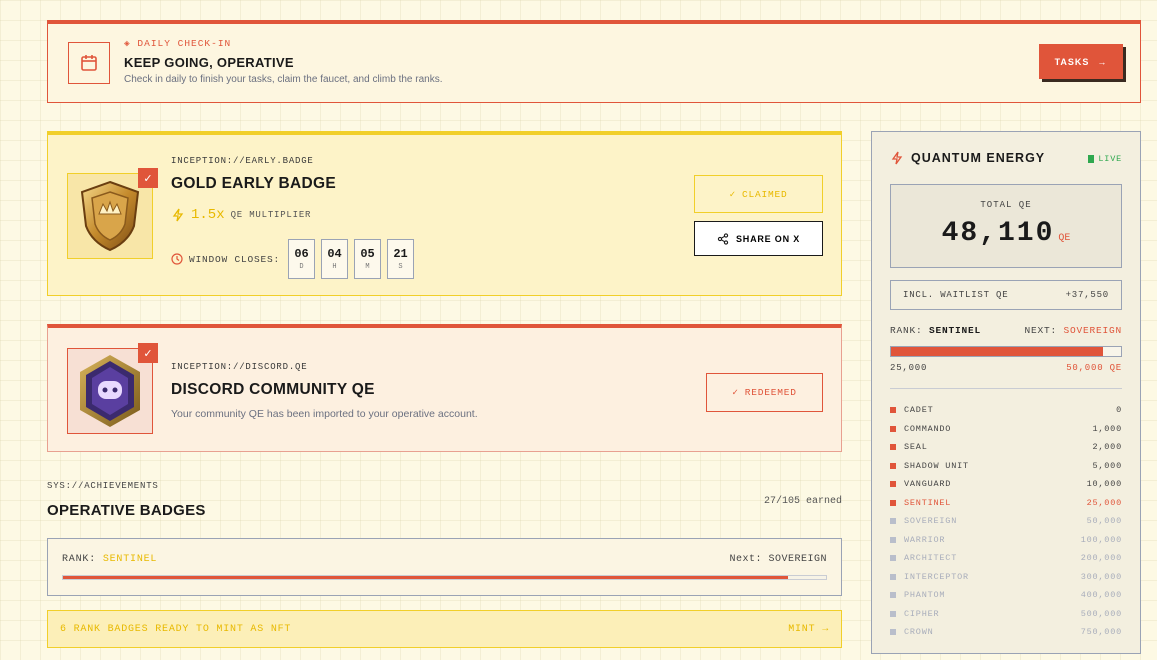 Image resolution: width=1157 pixels, height=660 pixels. What do you see at coordinates (400, 254) in the screenshot?
I see `countdown-value: 21` at bounding box center [400, 254].